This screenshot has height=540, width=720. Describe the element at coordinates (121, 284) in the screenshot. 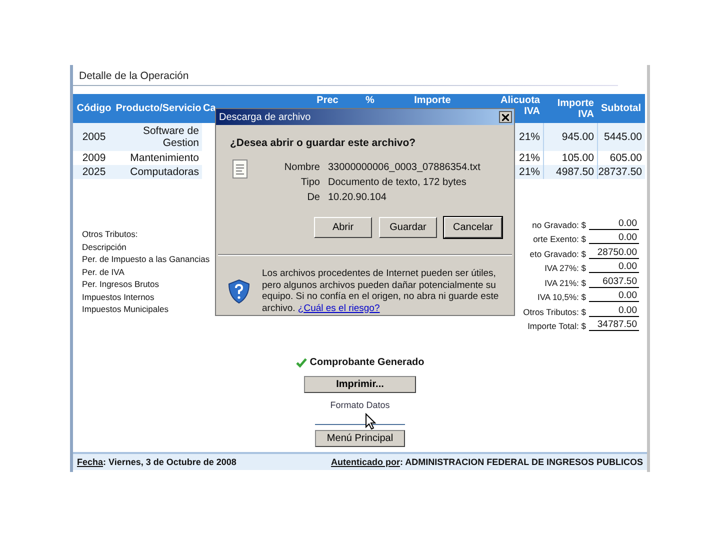

I see `tax-label: Per. Ingresos Brutos` at that location.